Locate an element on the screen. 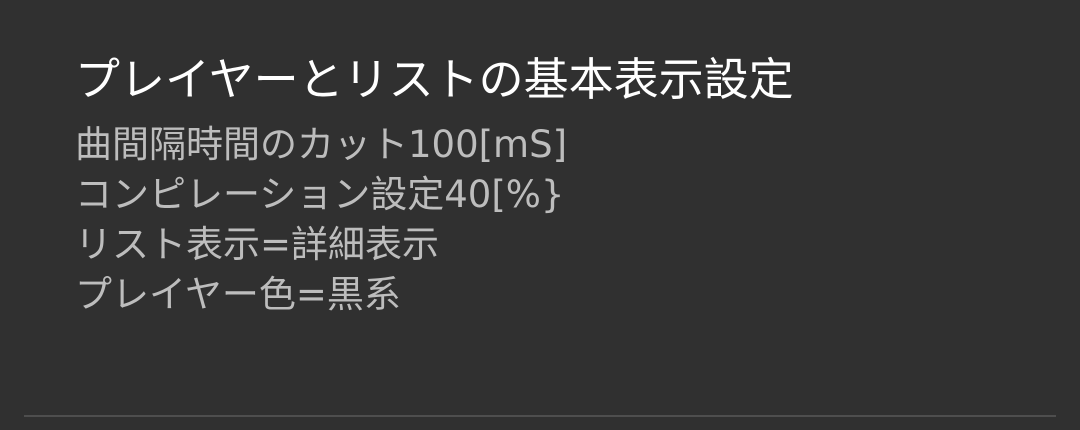  setting-title: プレイヤーとリストの基本表示設定 is located at coordinates (434, 79).